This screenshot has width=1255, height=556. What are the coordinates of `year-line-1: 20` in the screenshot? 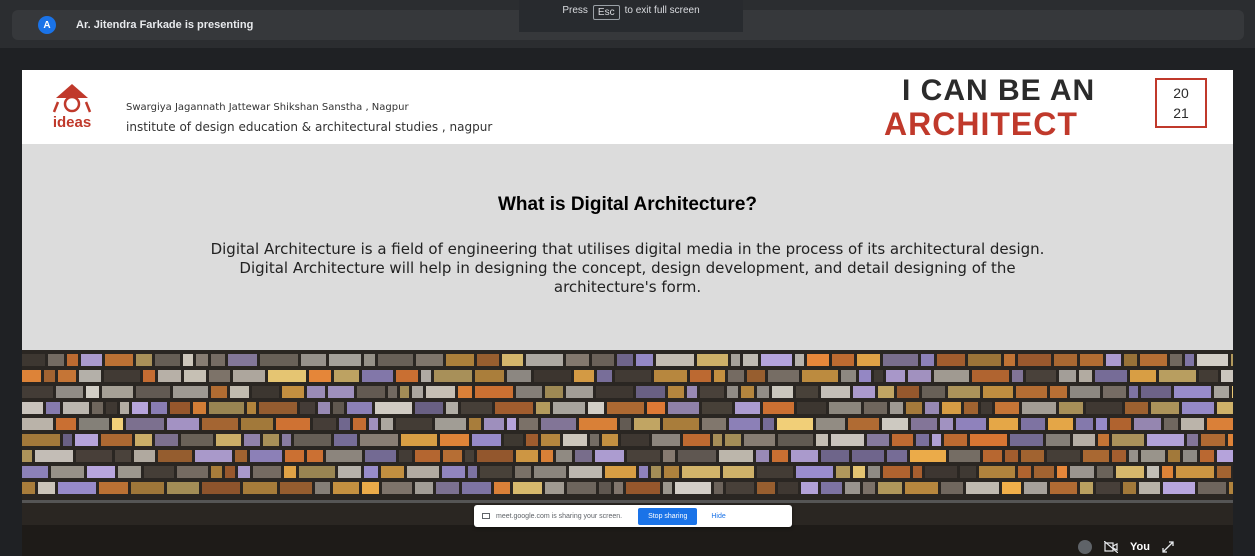 It's located at (1181, 93).